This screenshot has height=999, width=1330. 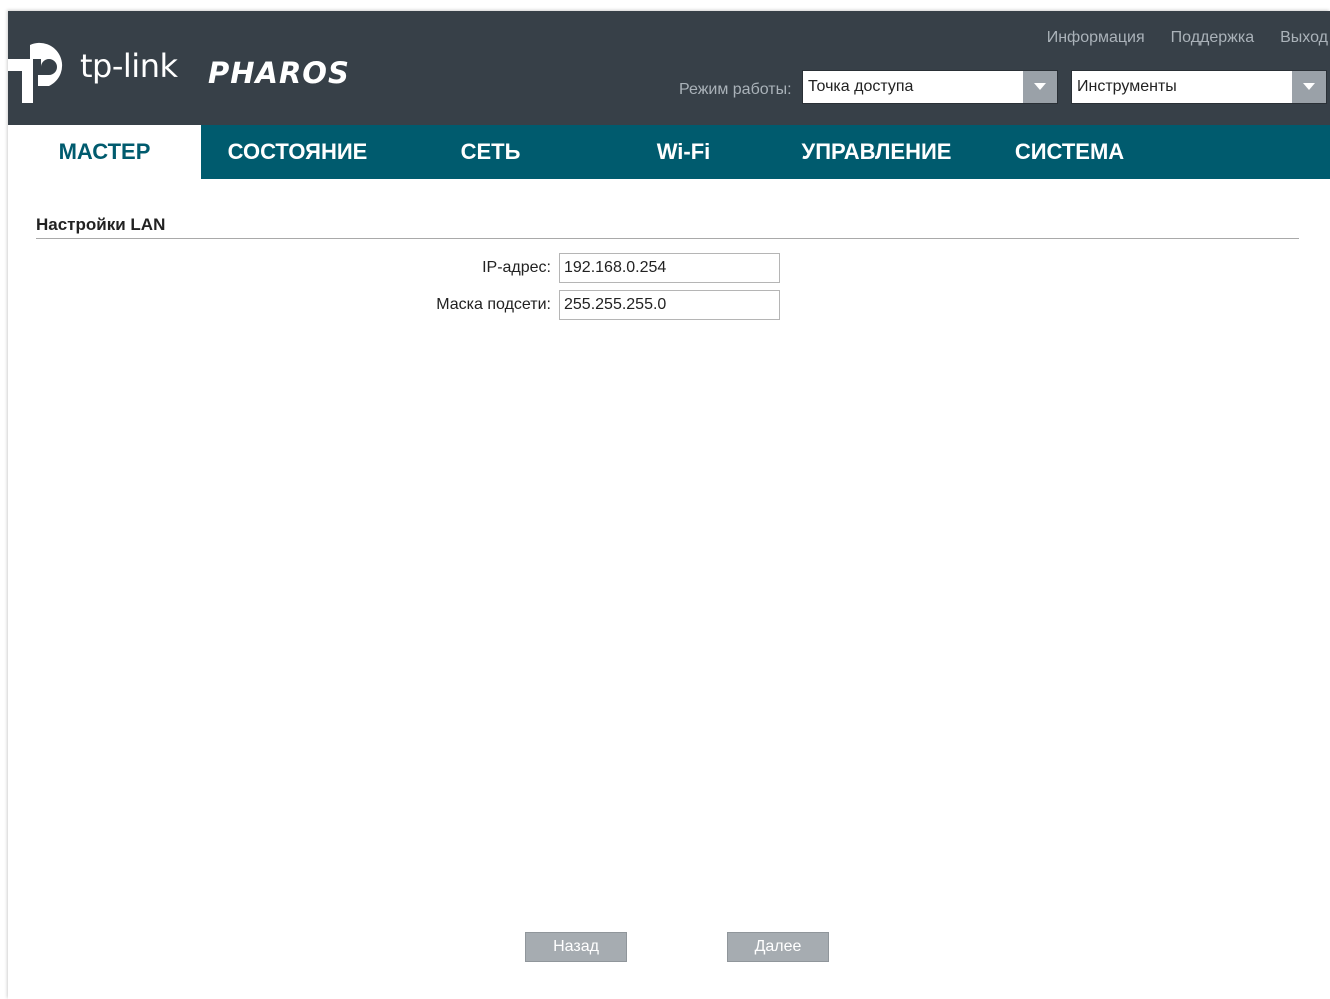 What do you see at coordinates (129, 66) in the screenshot?
I see `logo-wordmark: tp-link` at bounding box center [129, 66].